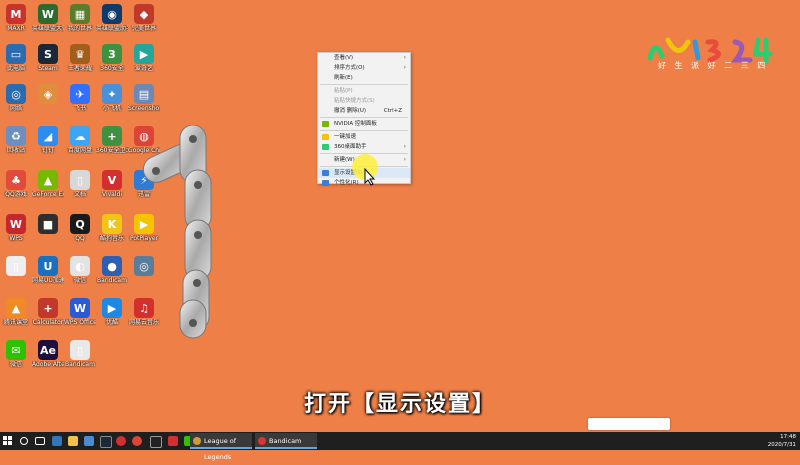  I want to click on app-icon: +, so click(112, 136).